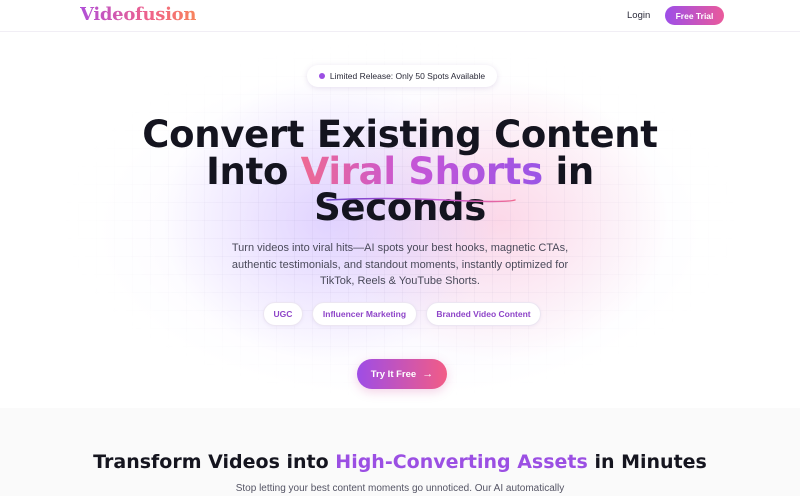  I want to click on headline-in: in, so click(574, 171).